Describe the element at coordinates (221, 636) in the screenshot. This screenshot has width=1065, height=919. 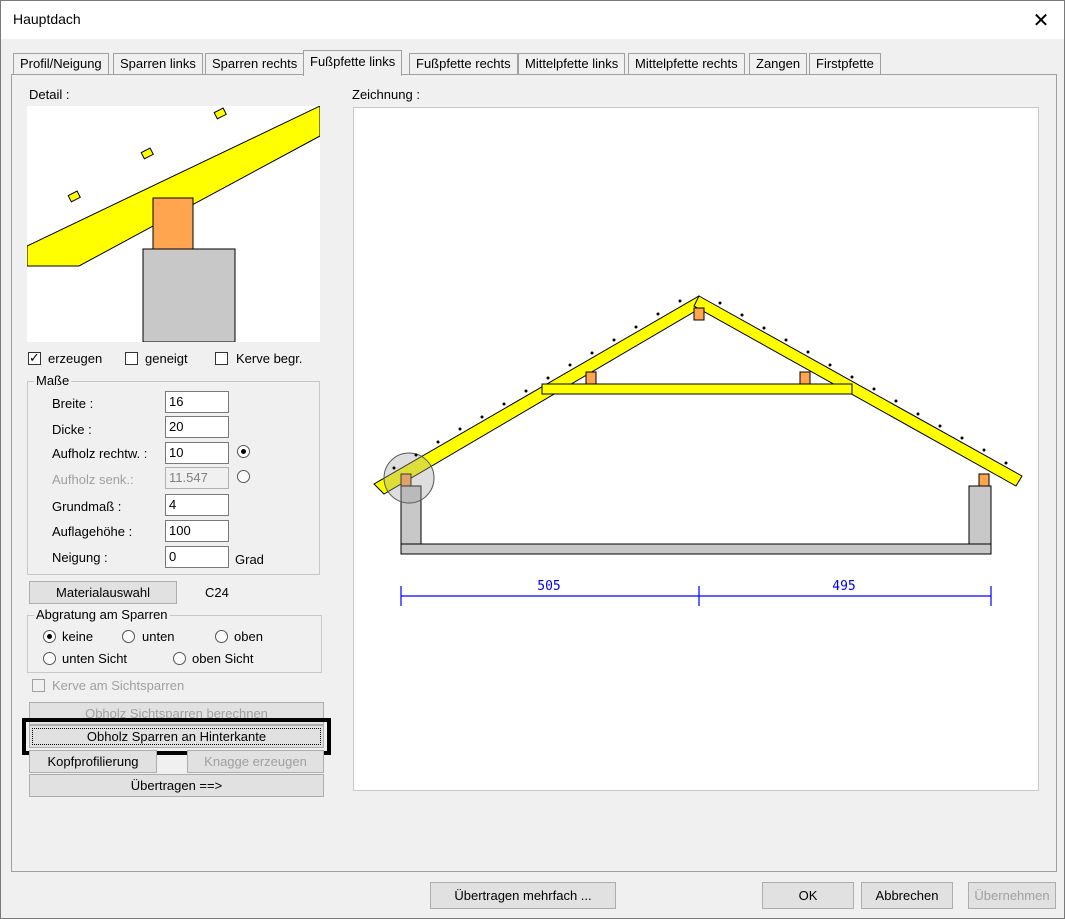
I see `abgratung-oben-radio` at that location.